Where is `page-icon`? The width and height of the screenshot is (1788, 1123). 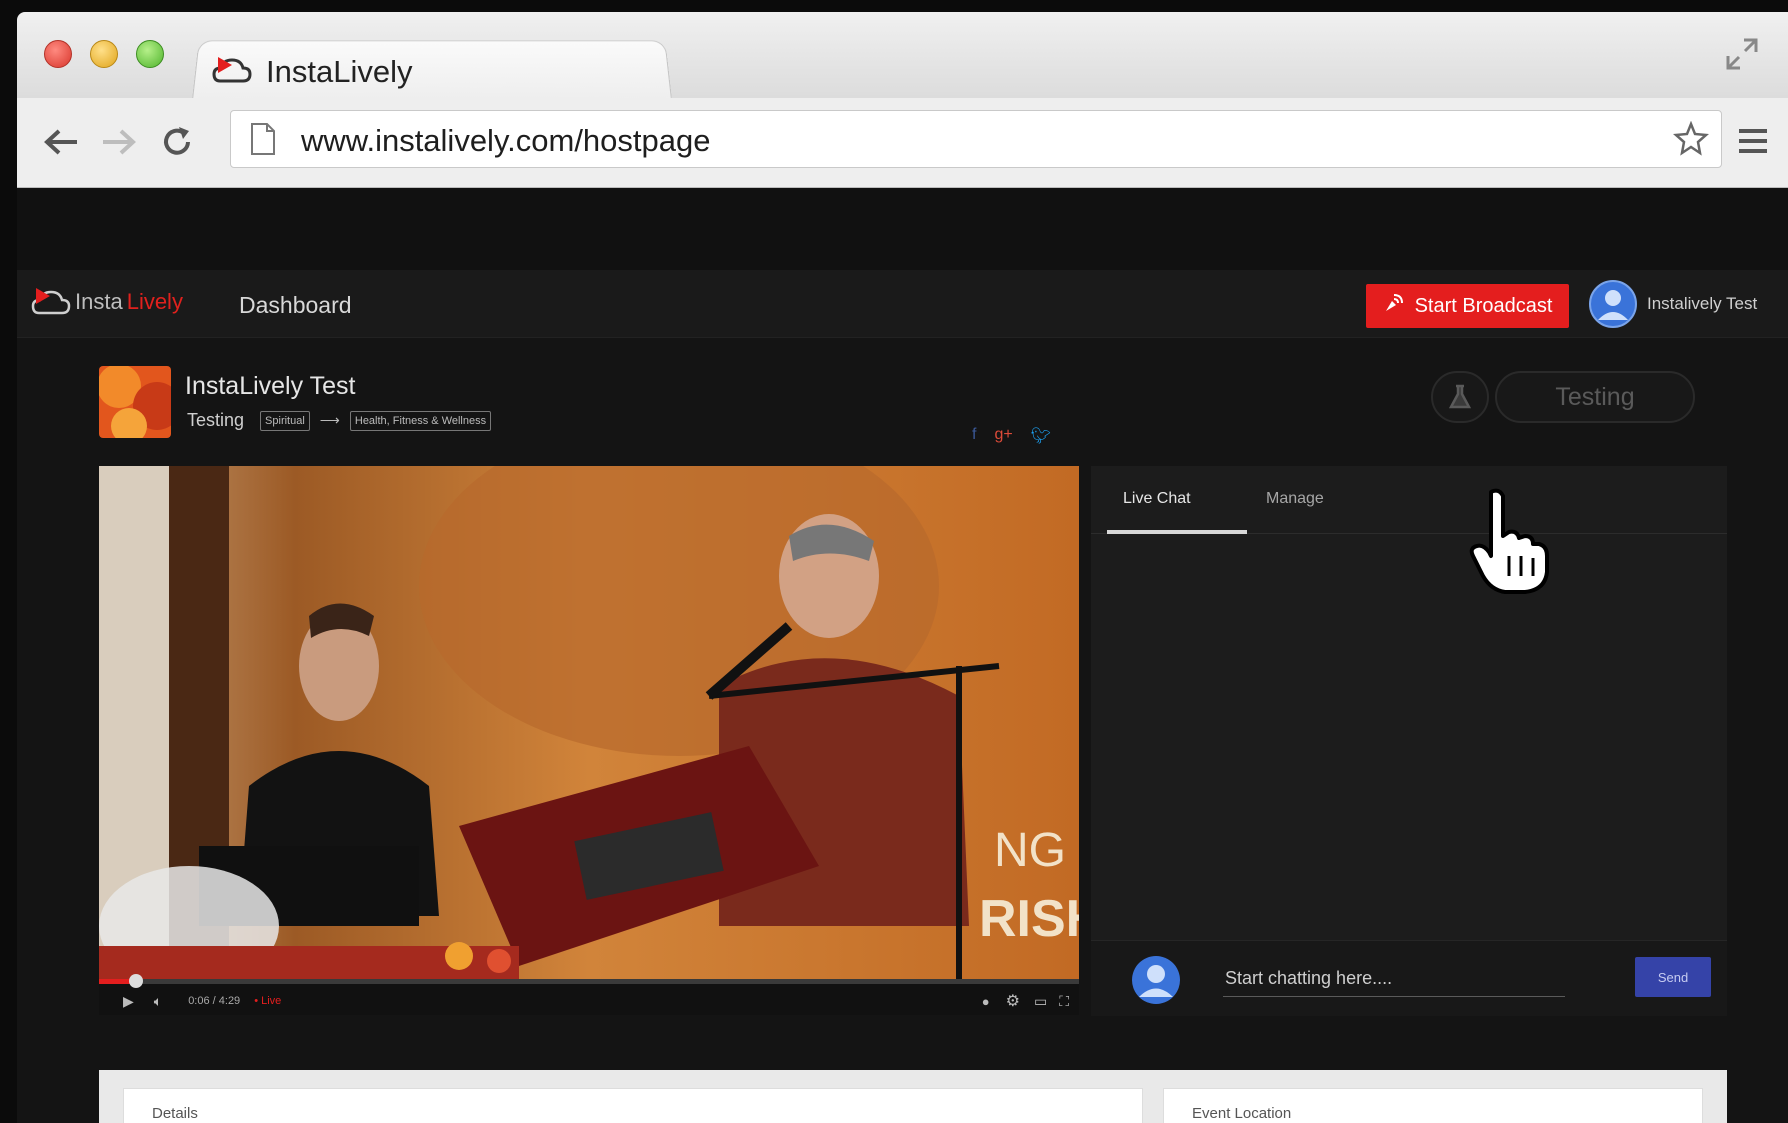 page-icon is located at coordinates (263, 141).